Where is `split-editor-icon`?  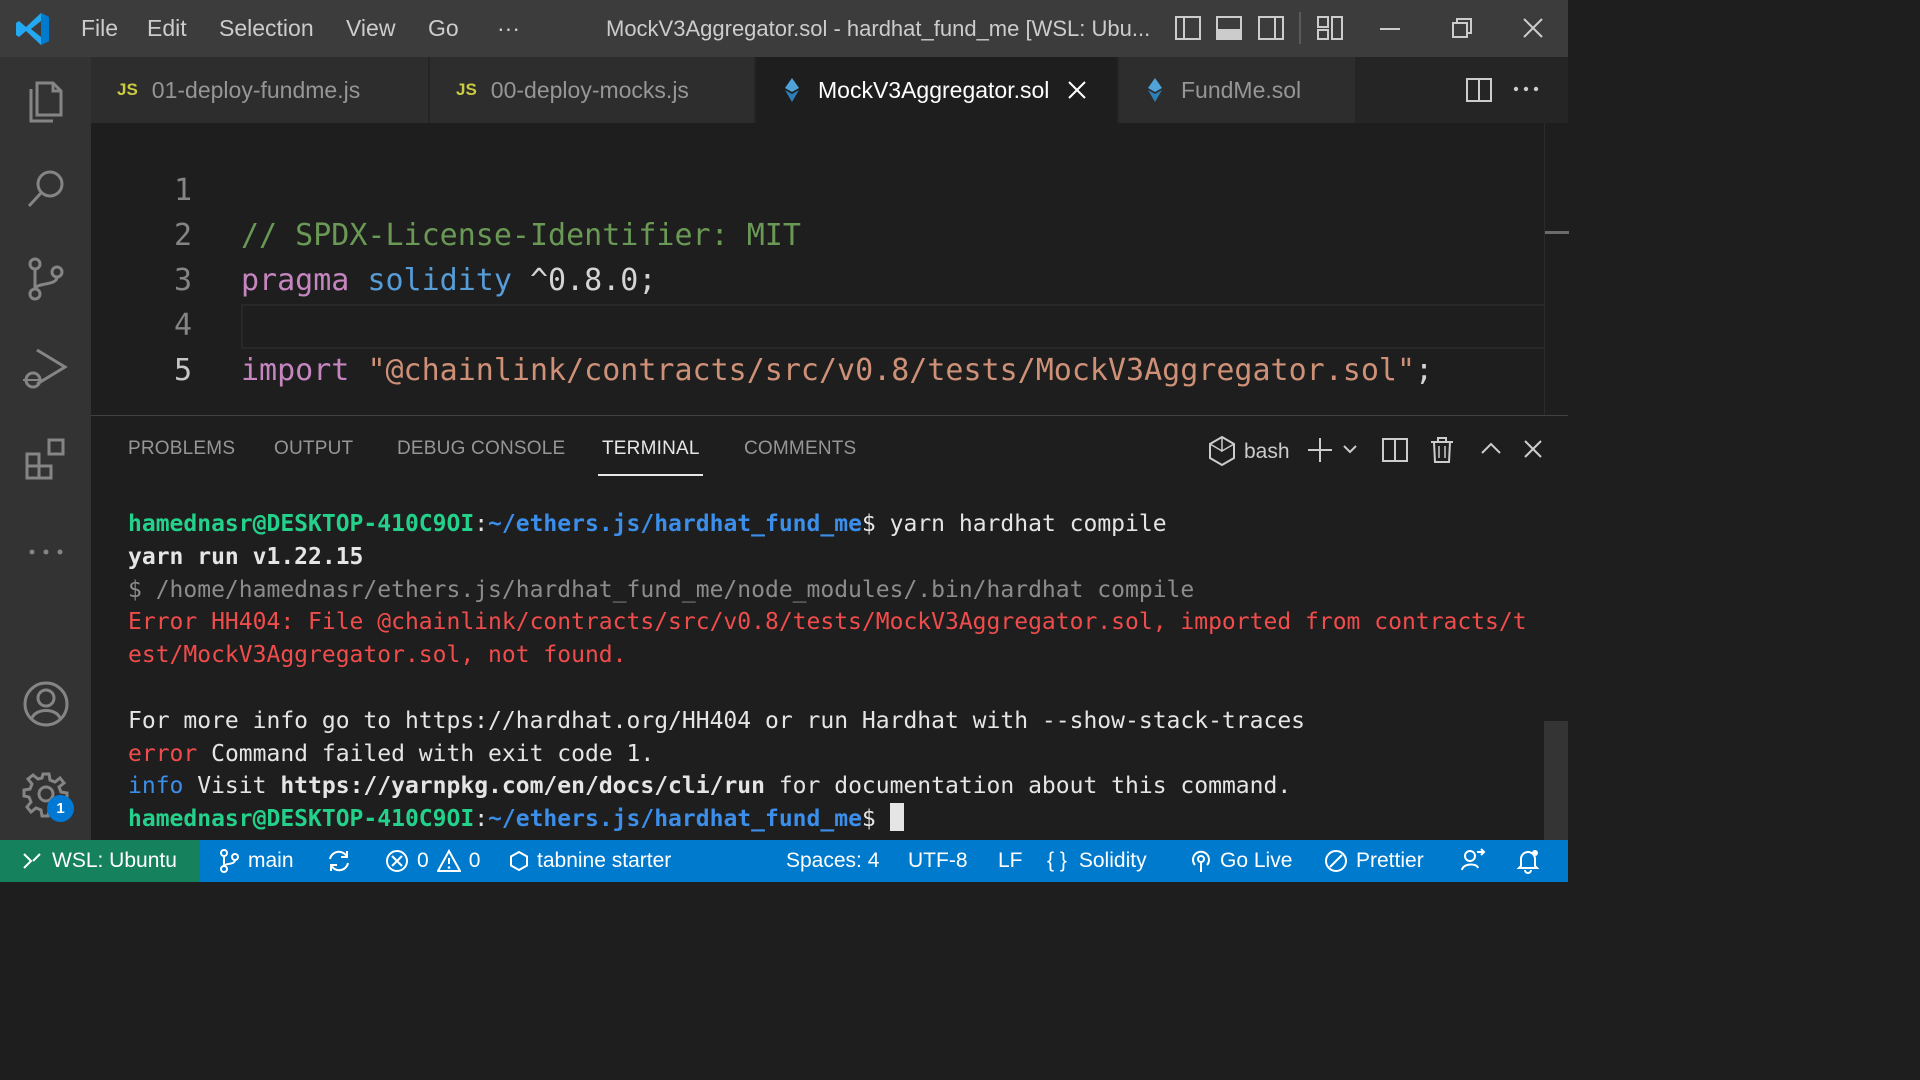
split-editor-icon is located at coordinates (1479, 90).